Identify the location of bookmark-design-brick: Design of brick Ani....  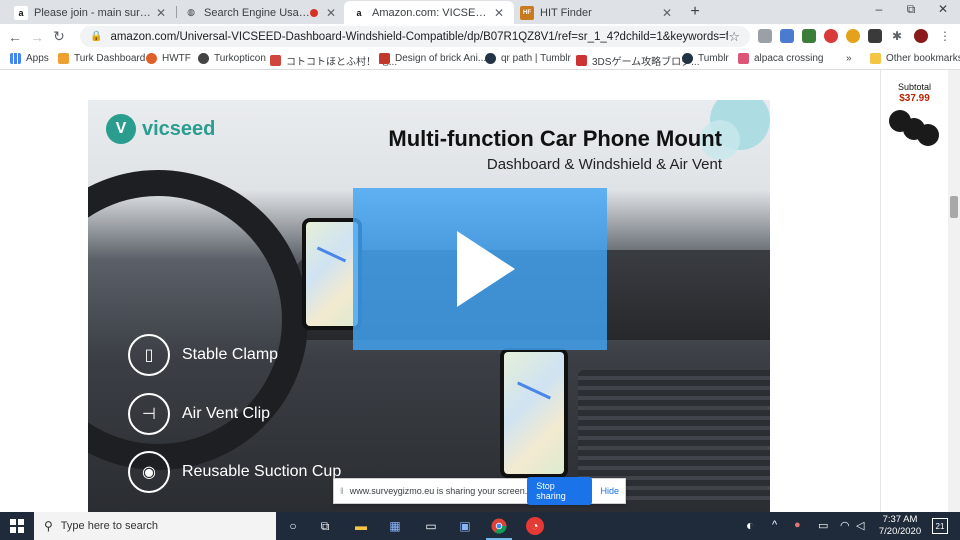
(432, 58).